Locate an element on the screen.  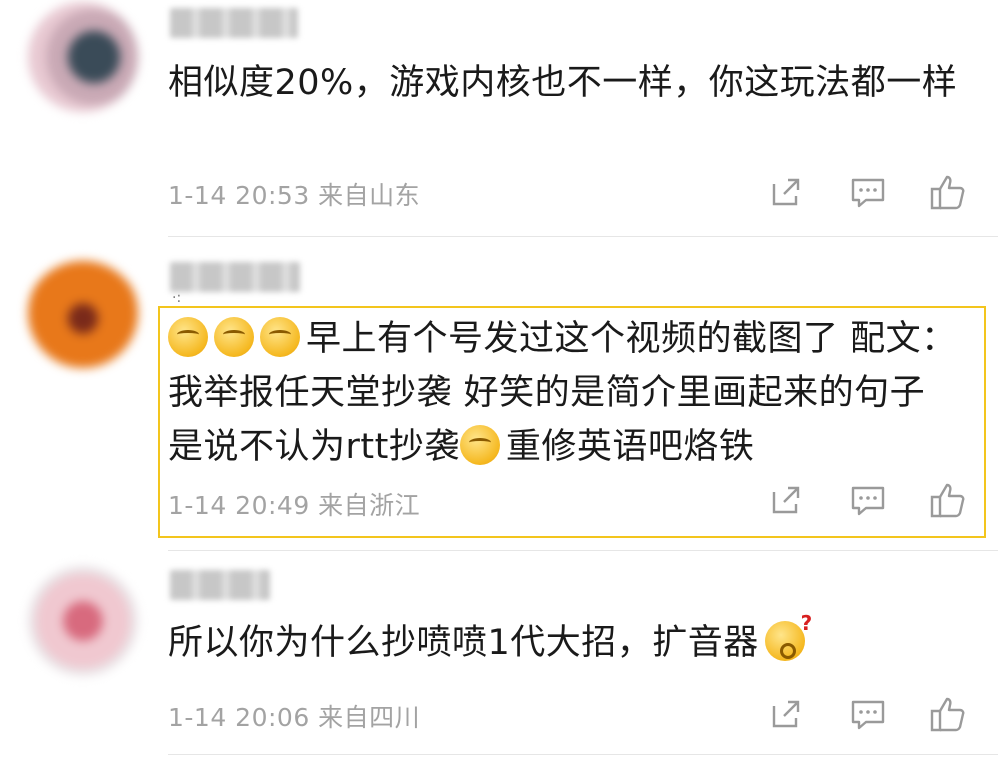
comment-actions is located at coordinates (858, 719).